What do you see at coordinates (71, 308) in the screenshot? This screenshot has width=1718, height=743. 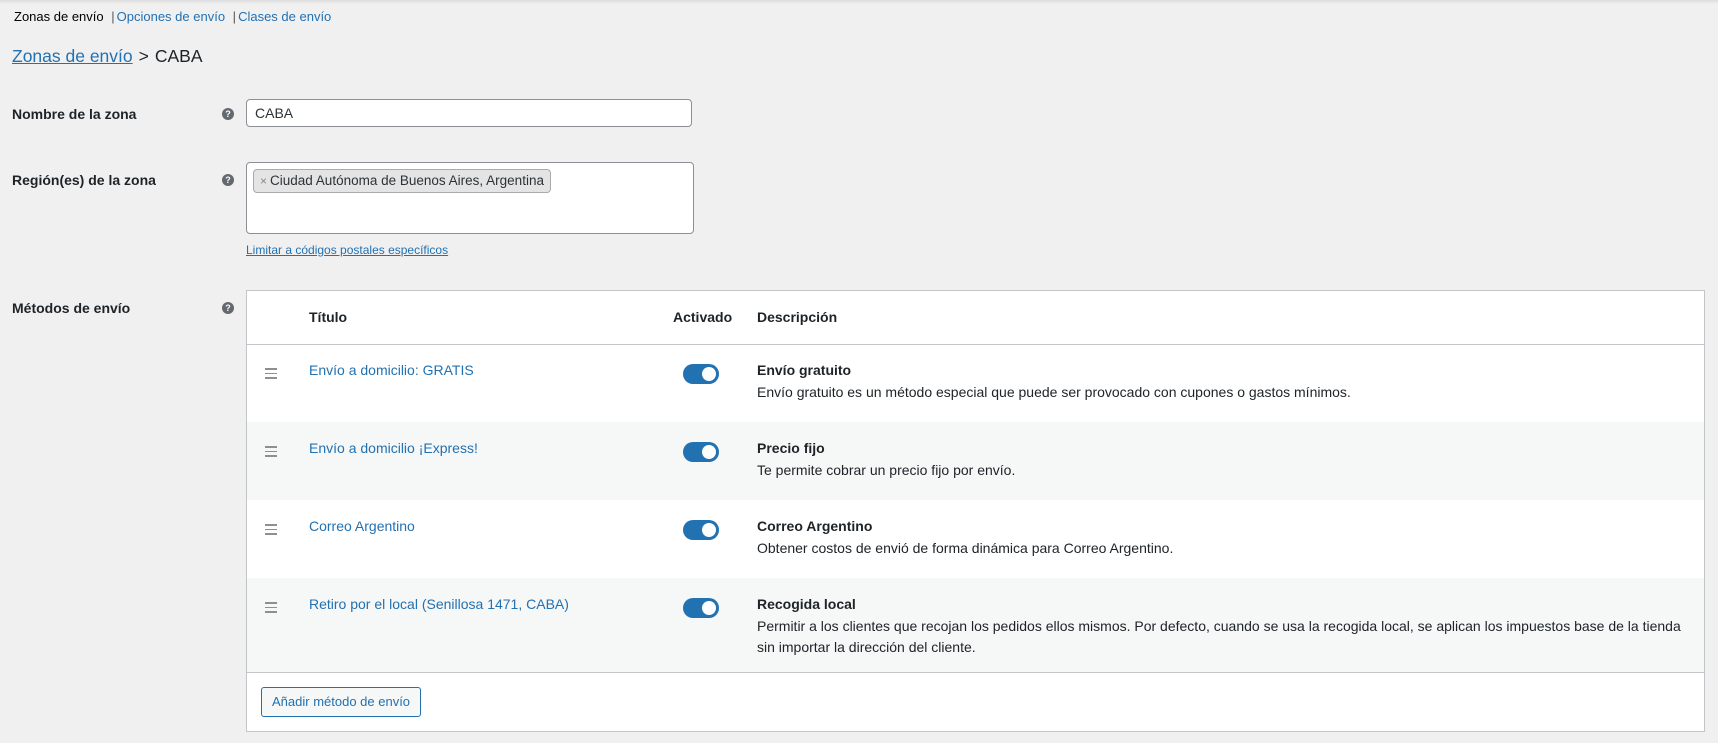 I see `shipping-methods-label: Métodos de envío` at bounding box center [71, 308].